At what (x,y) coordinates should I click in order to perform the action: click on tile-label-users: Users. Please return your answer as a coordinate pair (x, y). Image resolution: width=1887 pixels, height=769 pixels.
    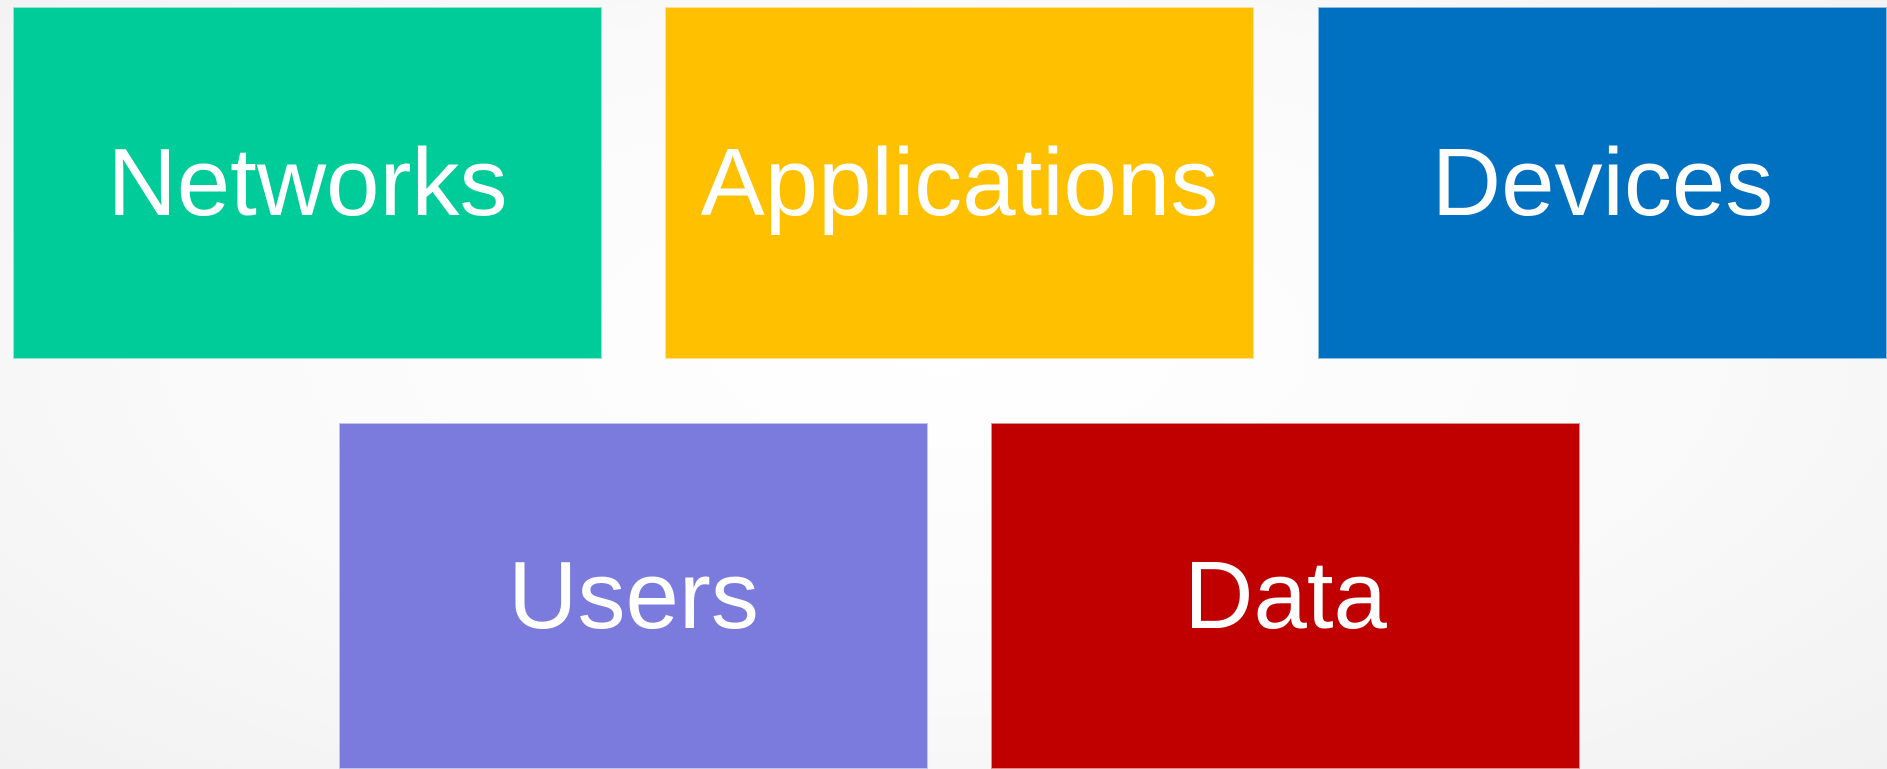
    Looking at the image, I should click on (633, 595).